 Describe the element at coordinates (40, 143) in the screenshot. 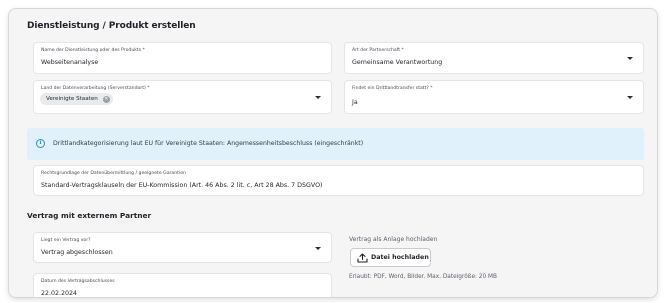

I see `info-icon: i` at that location.